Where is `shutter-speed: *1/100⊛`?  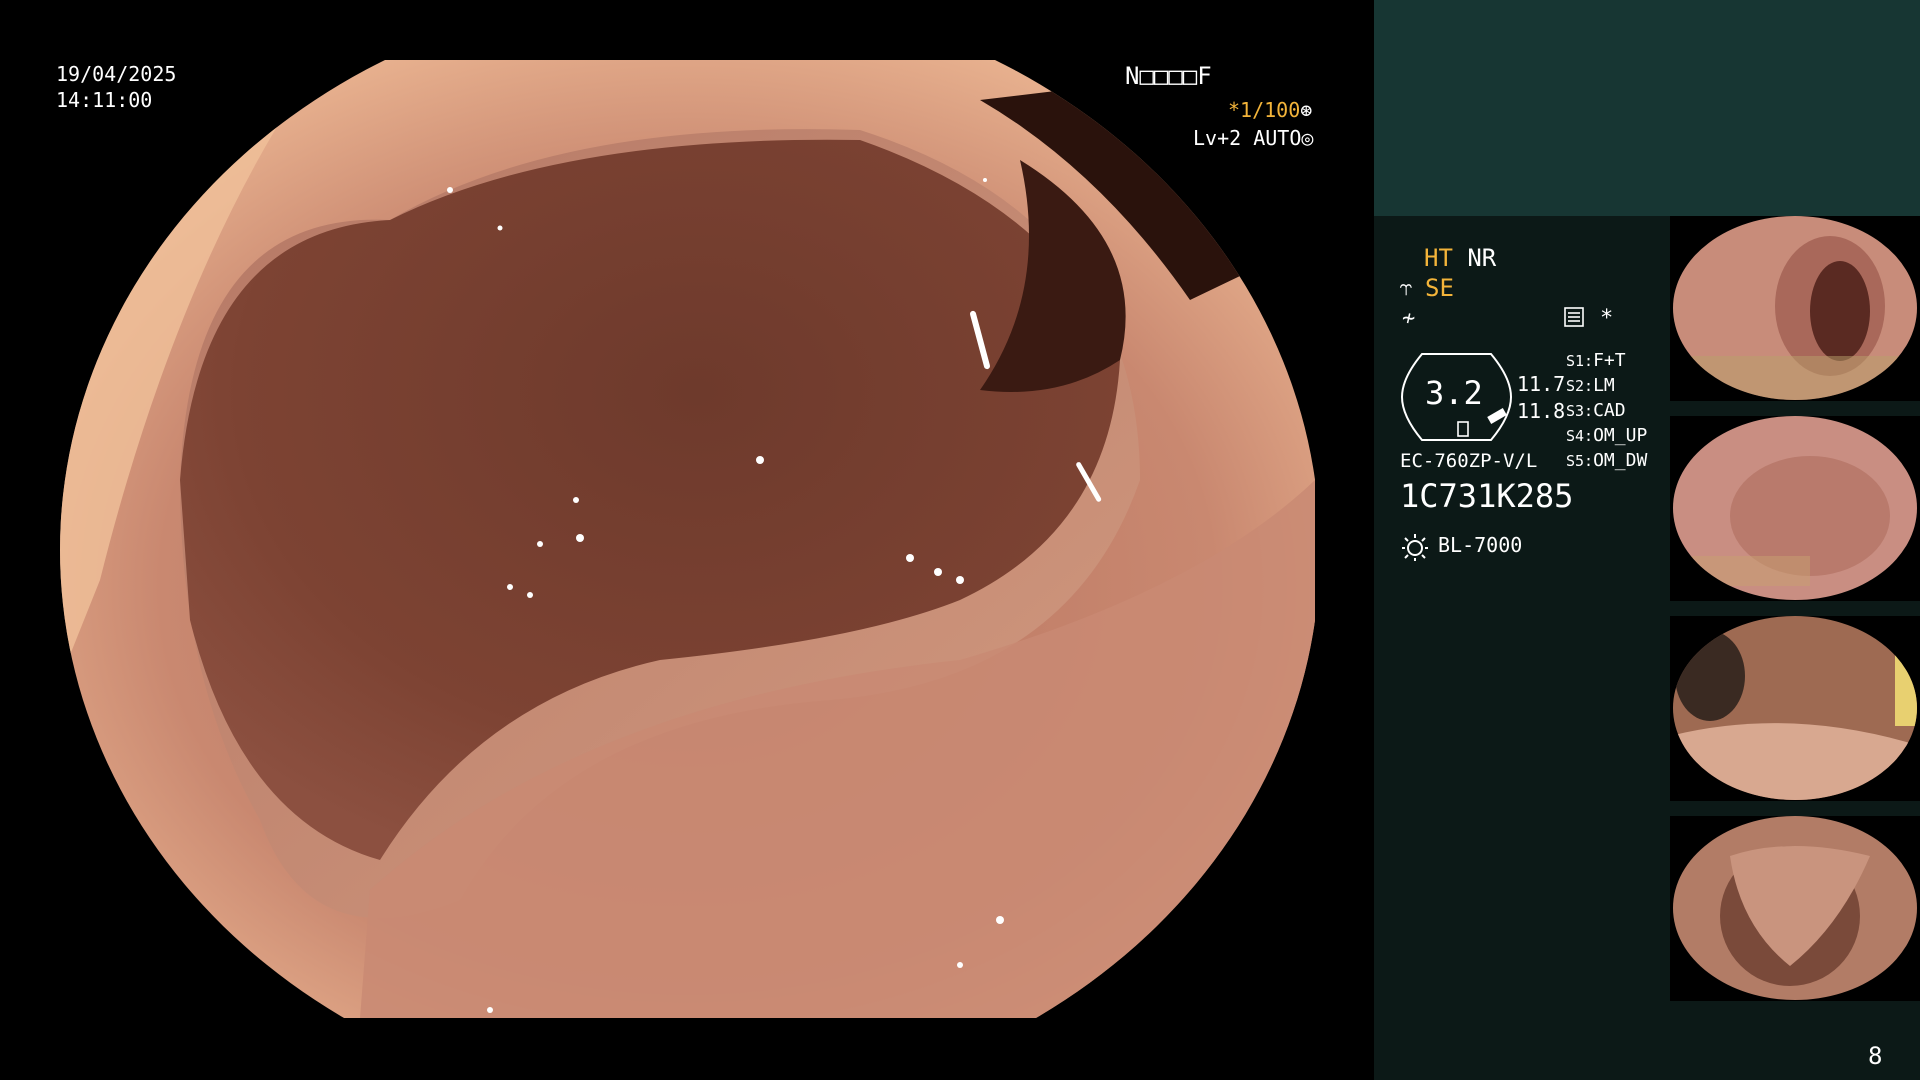 shutter-speed: *1/100⊛ is located at coordinates (1270, 110).